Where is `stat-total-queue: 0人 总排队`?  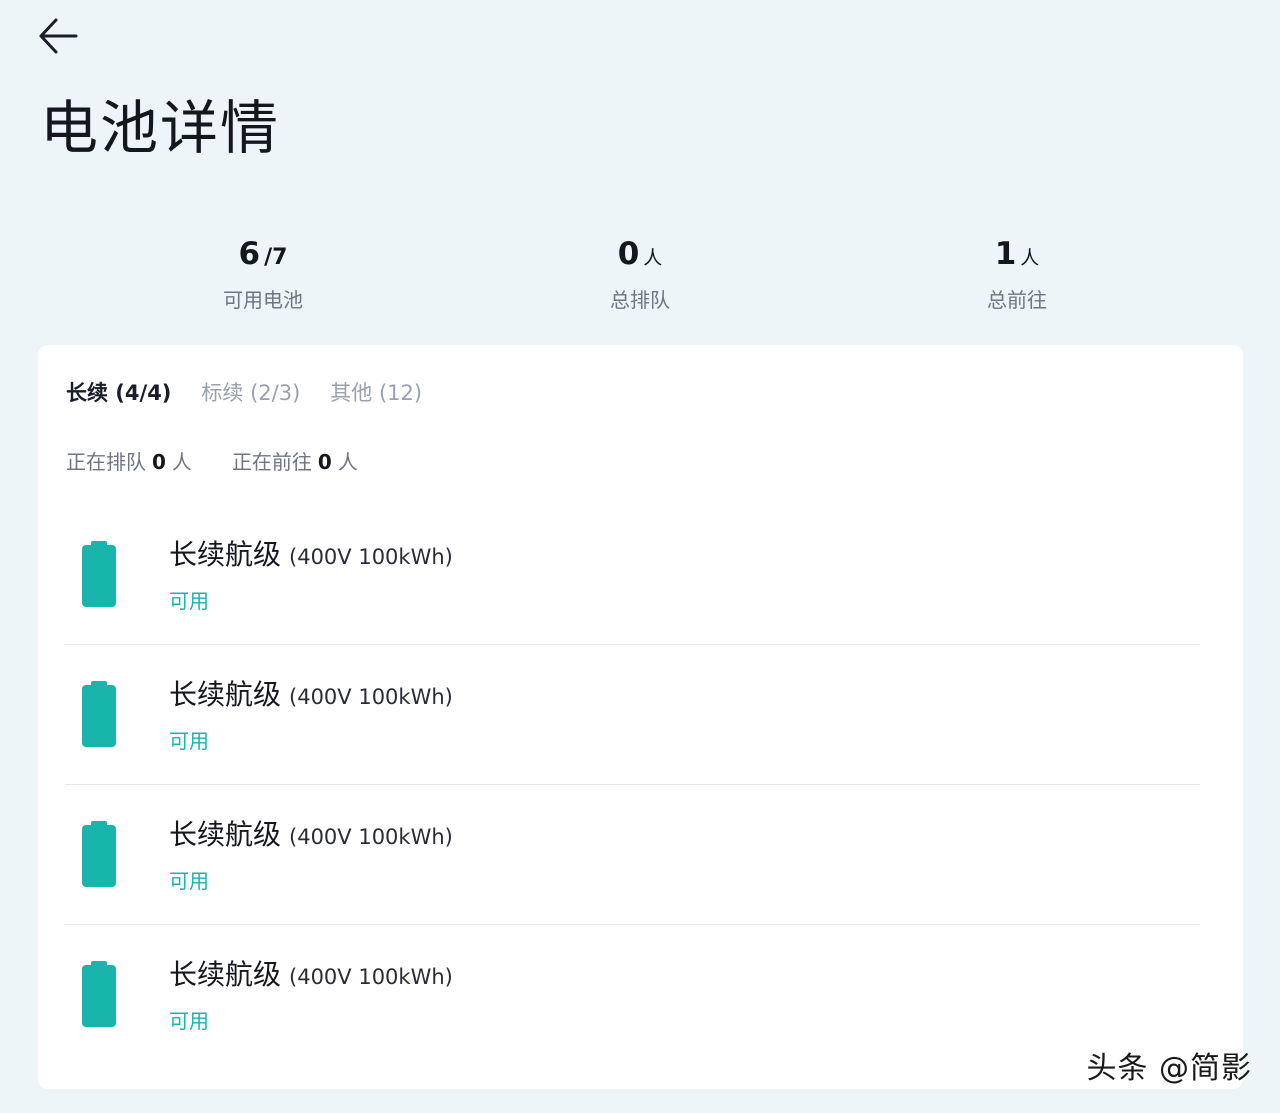 stat-total-queue: 0人 总排队 is located at coordinates (640, 273).